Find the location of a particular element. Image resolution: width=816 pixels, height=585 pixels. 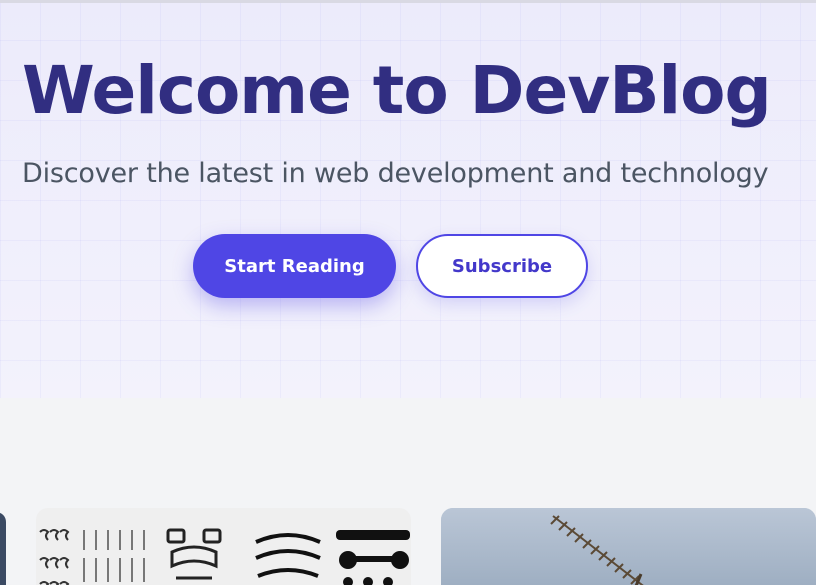

top-divider is located at coordinates (408, 1).